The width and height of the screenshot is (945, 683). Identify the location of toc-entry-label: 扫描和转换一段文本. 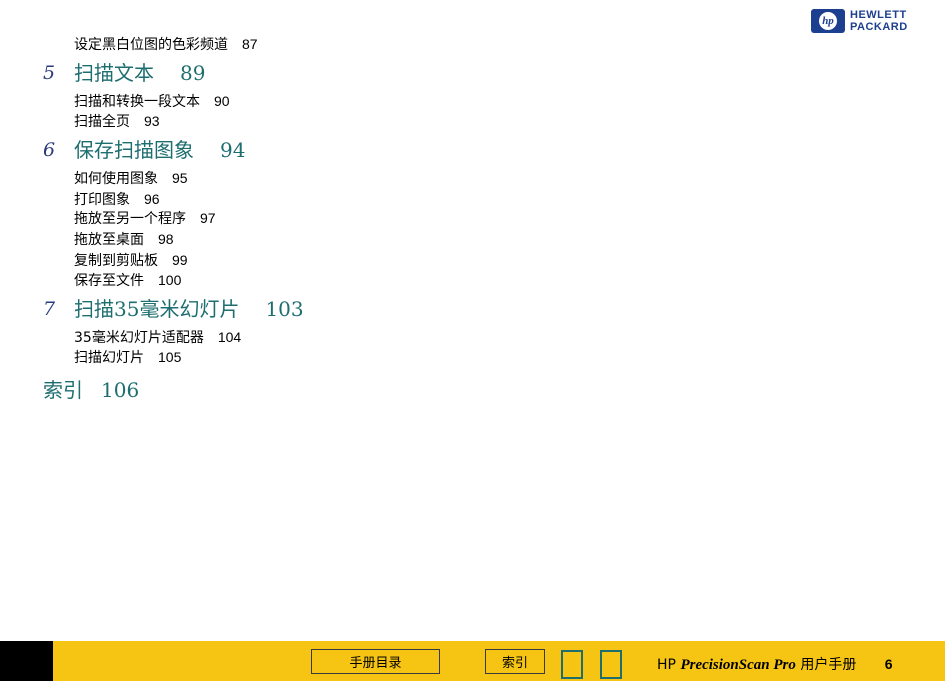
(137, 102).